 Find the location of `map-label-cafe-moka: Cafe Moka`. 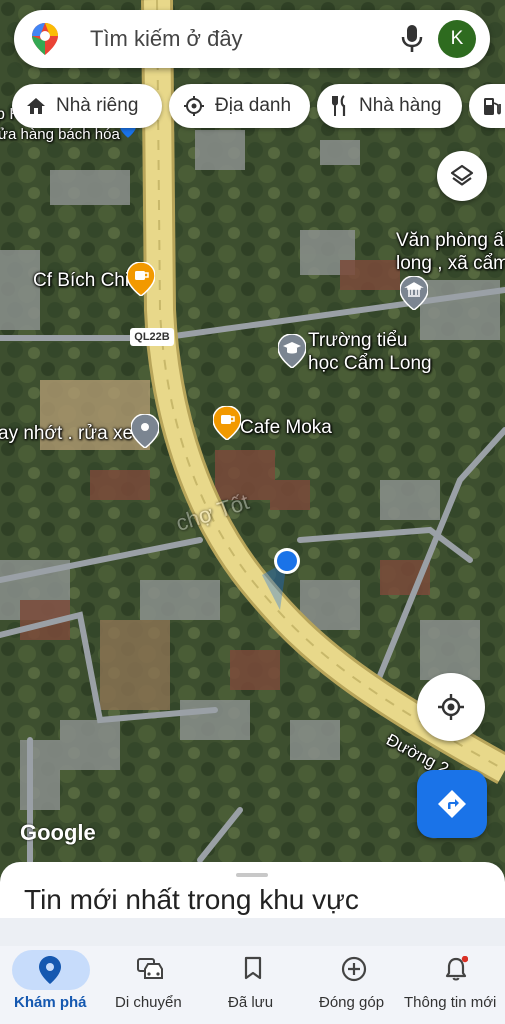

map-label-cafe-moka: Cafe Moka is located at coordinates (286, 428).